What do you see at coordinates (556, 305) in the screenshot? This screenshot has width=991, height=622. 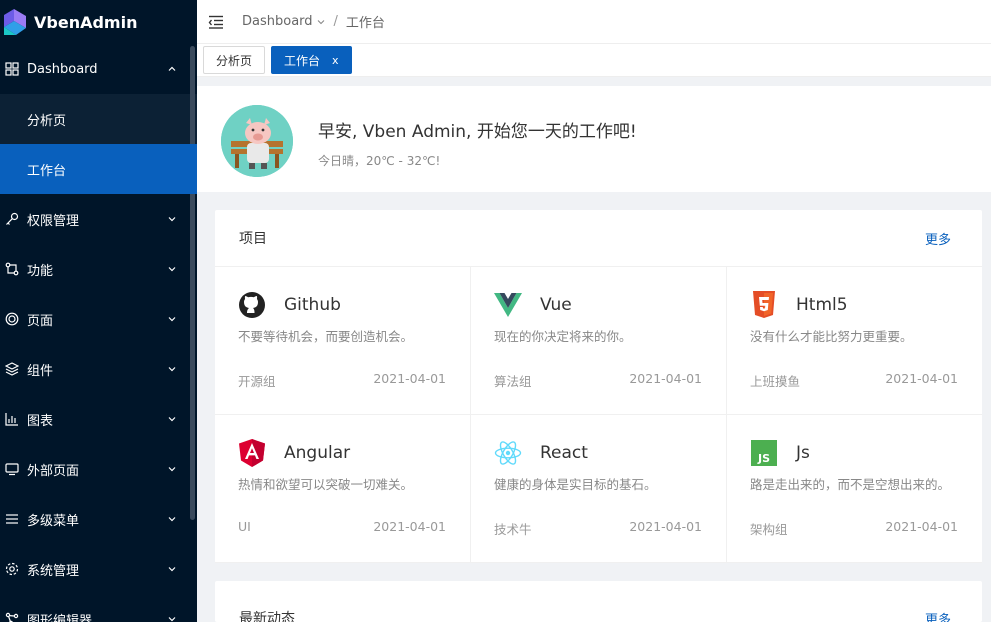 I see `project-name: Vue` at bounding box center [556, 305].